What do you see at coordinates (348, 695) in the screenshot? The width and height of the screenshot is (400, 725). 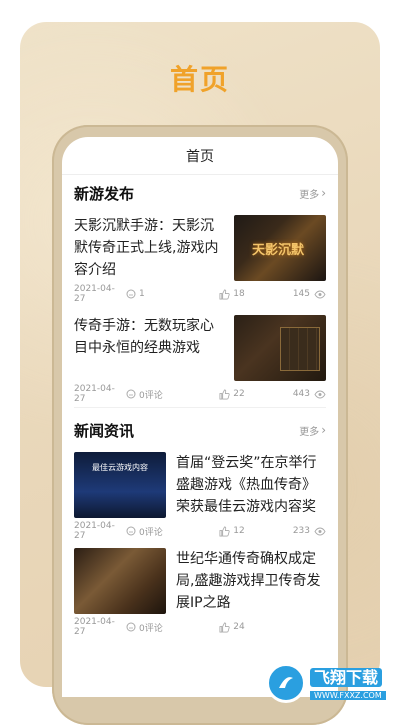 I see `watermark-url: WWW.FXXZ.COM` at bounding box center [348, 695].